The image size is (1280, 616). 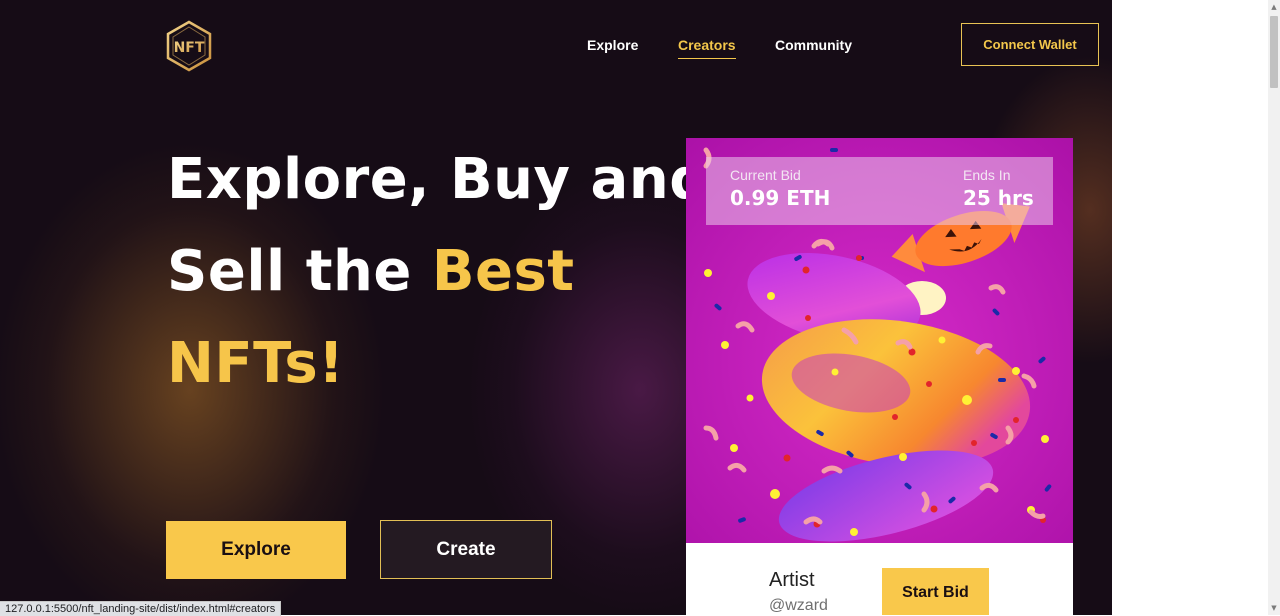 What do you see at coordinates (707, 48) in the screenshot?
I see `nav-creators-link: Creators` at bounding box center [707, 48].